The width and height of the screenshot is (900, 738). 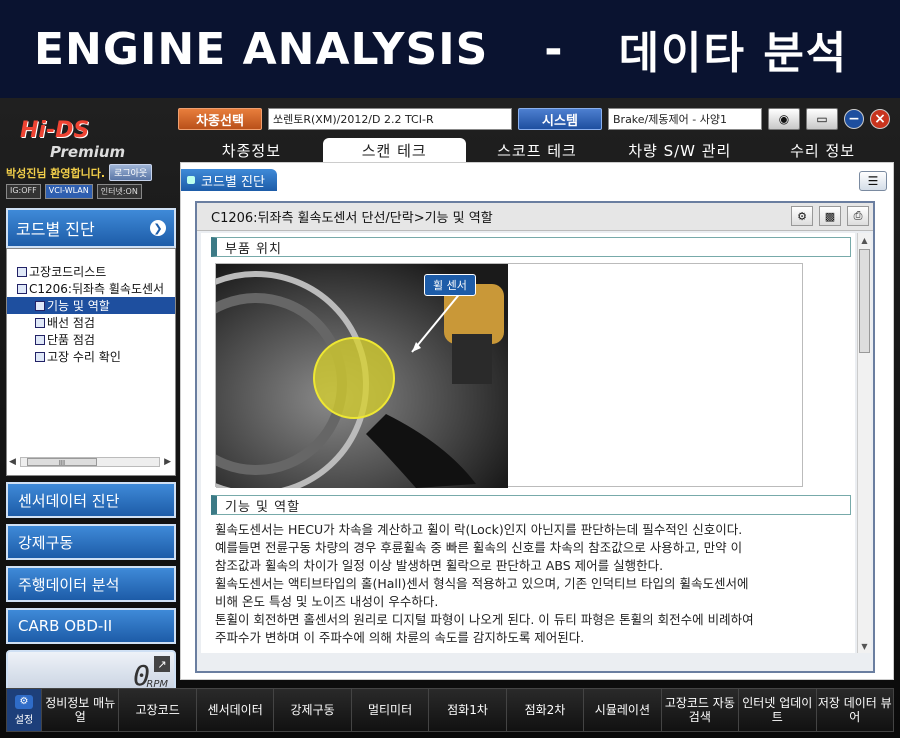 I want to click on wheel-sensor-photo, so click(x=362, y=376).